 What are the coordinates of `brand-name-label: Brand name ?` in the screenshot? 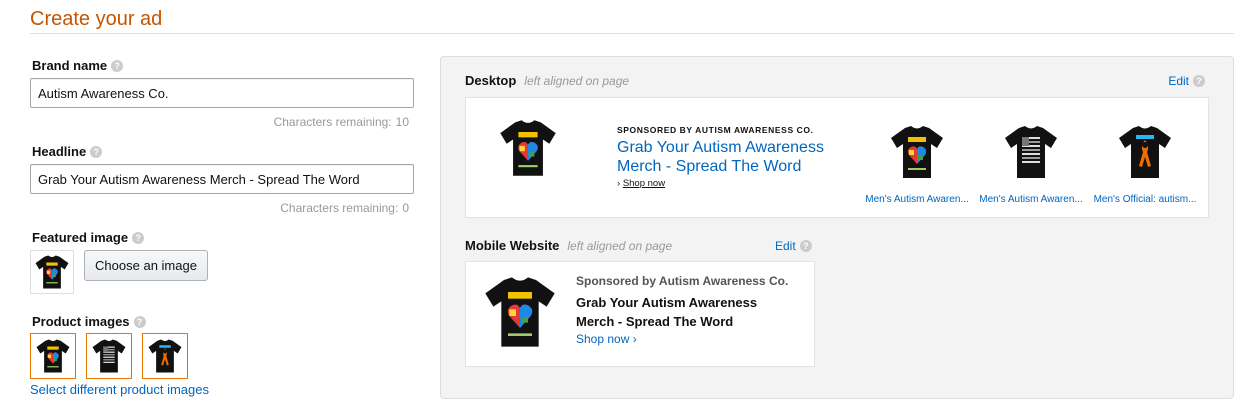 It's located at (78, 65).